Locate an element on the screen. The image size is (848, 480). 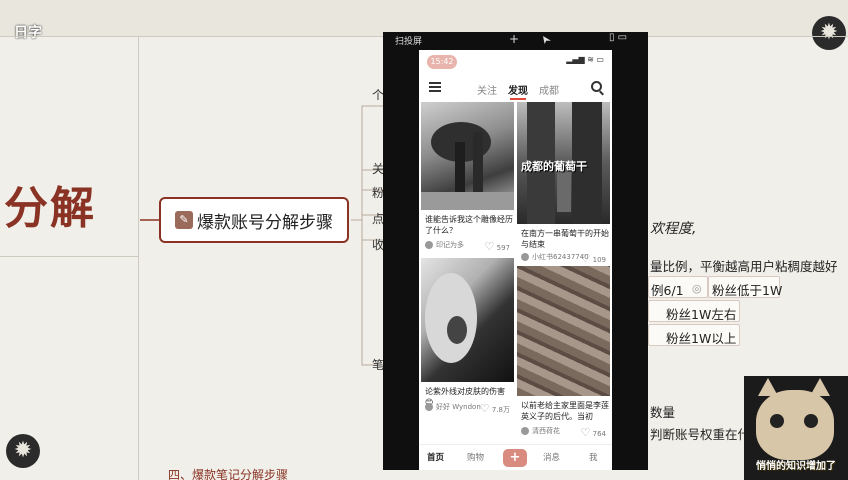
feed-card-likes: ♡ 597 is located at coordinates (497, 246).